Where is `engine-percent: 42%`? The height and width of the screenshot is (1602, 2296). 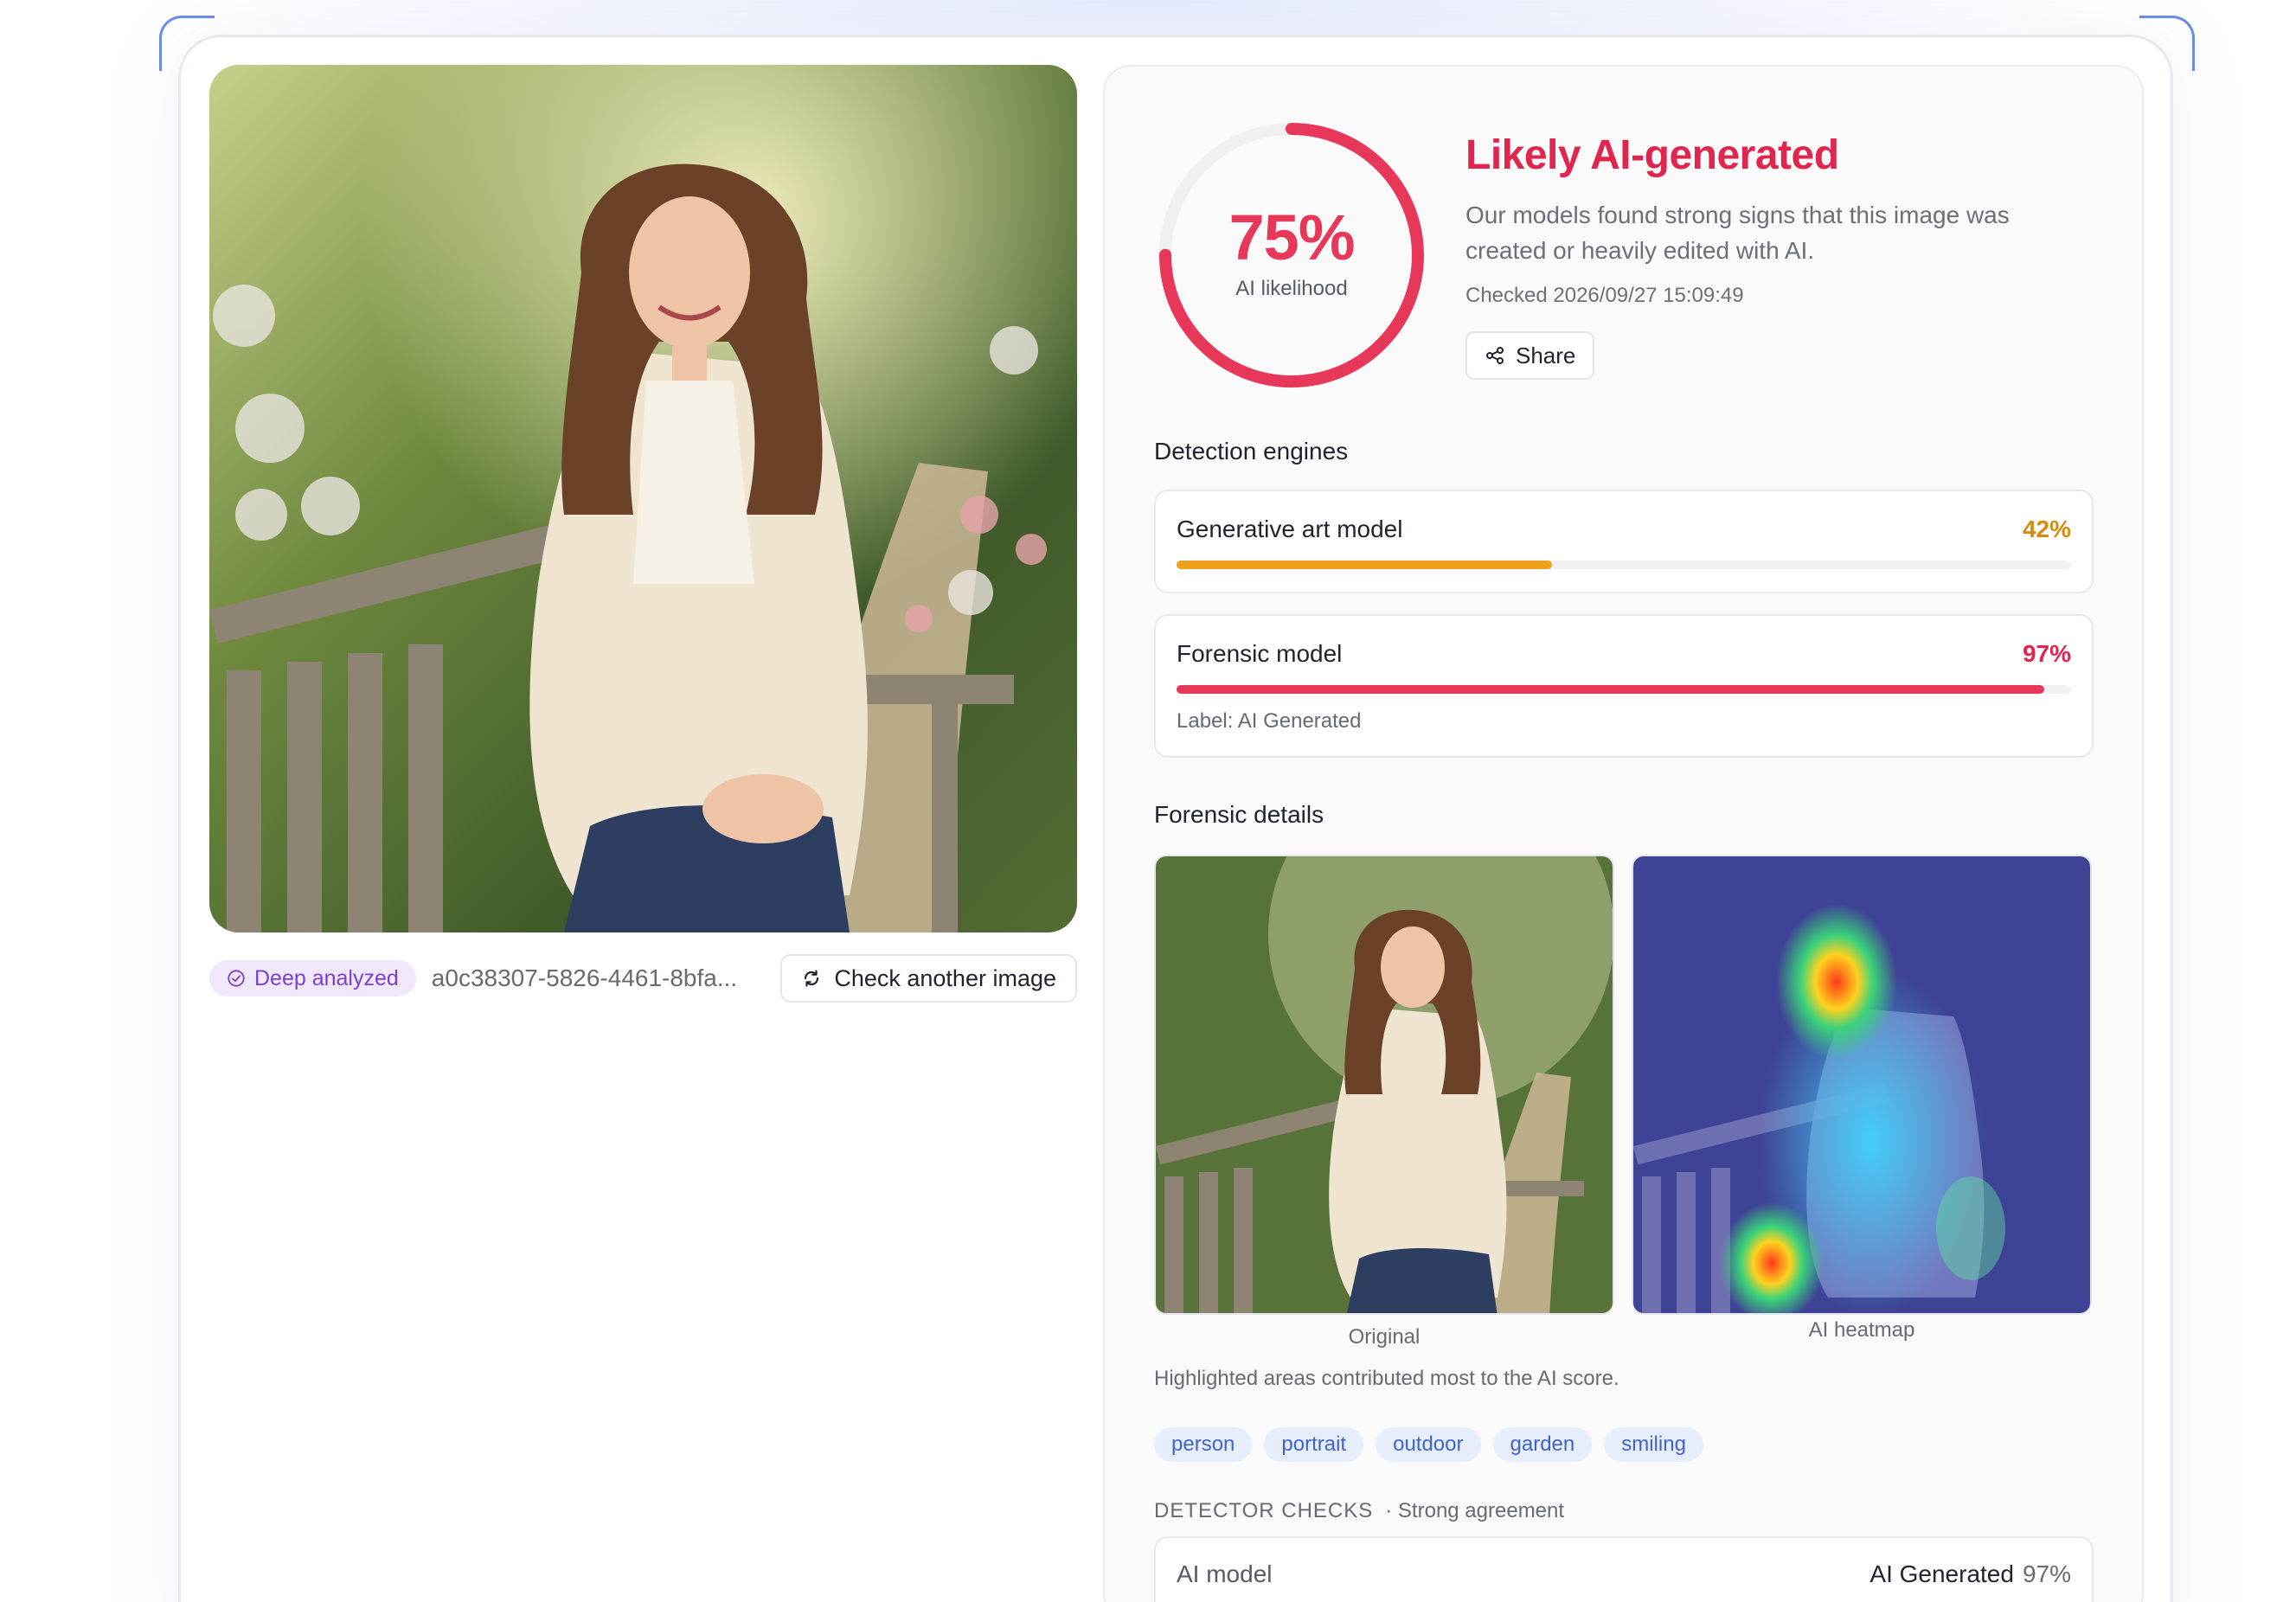 engine-percent: 42% is located at coordinates (2047, 529).